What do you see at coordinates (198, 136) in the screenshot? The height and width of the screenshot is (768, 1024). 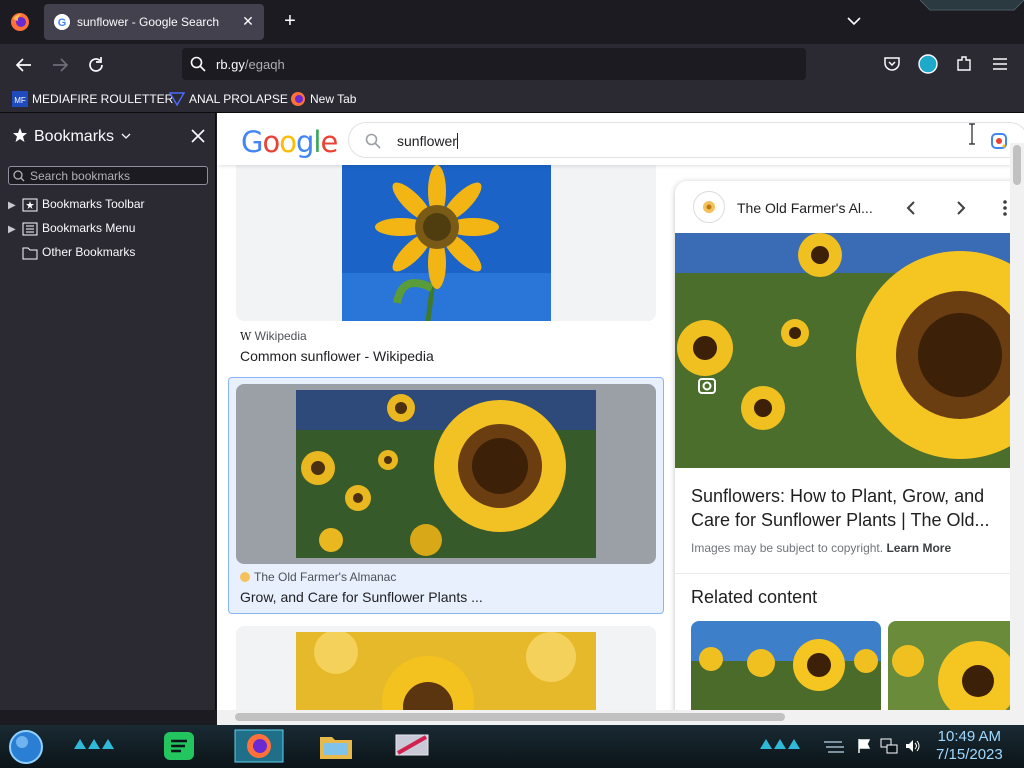 I see `close-icon` at bounding box center [198, 136].